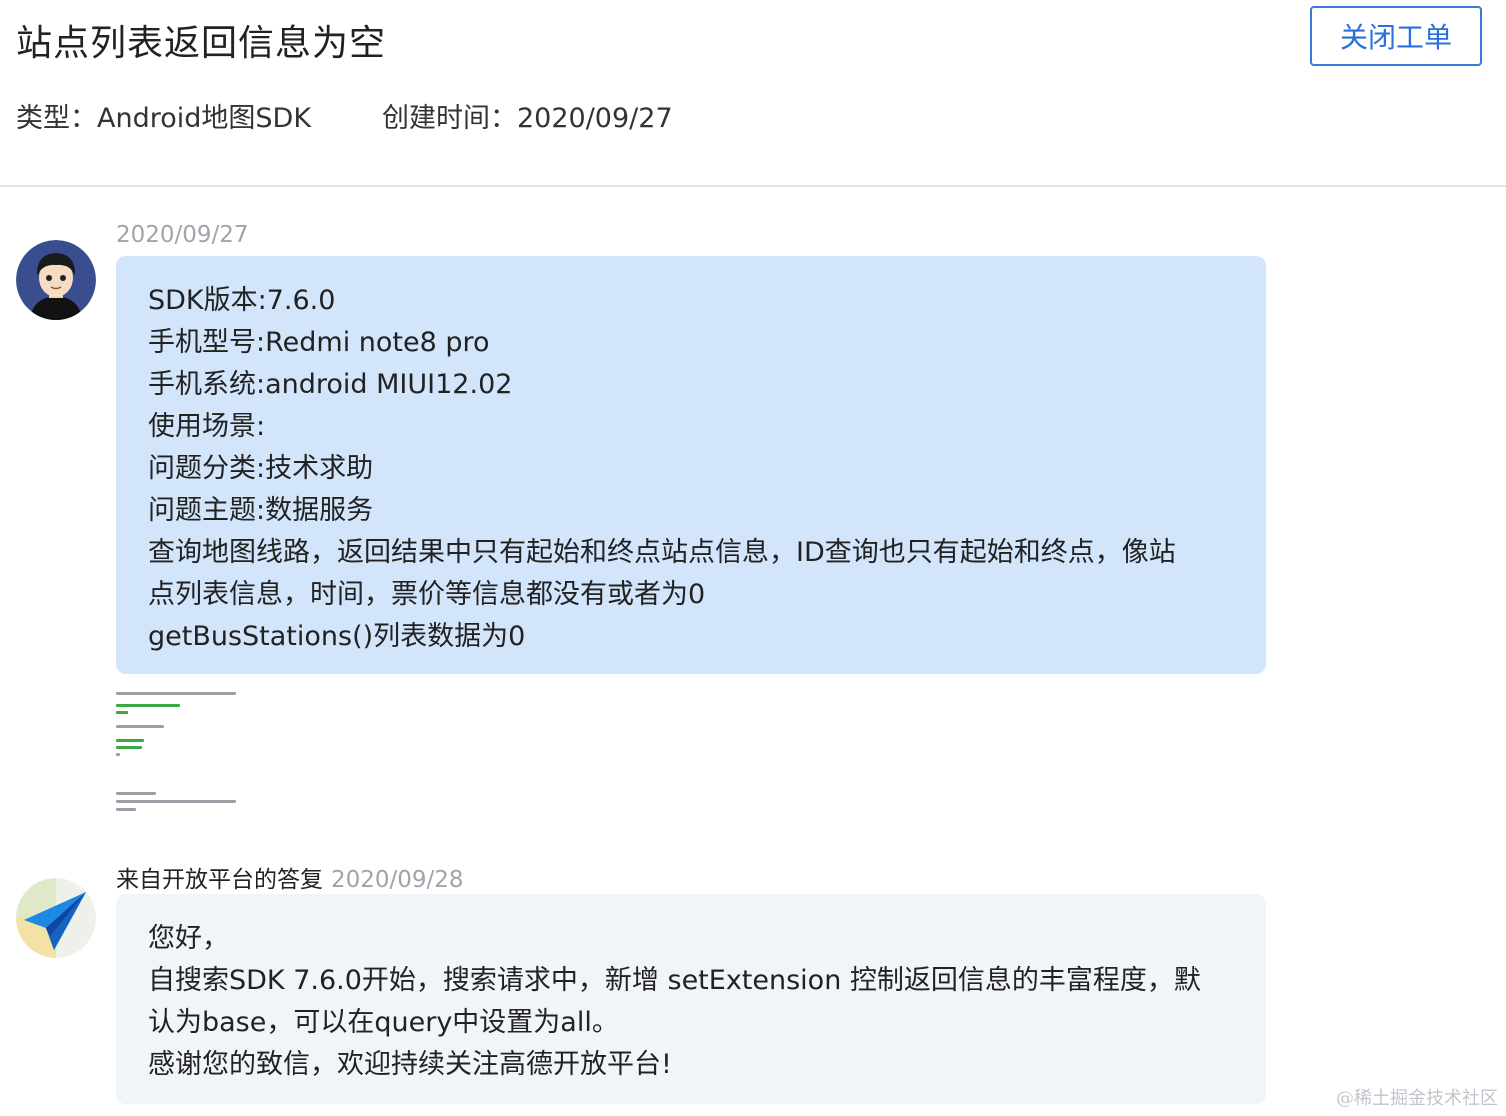 The height and width of the screenshot is (1116, 1506). Describe the element at coordinates (56, 918) in the screenshot. I see `bot-avatar` at that location.